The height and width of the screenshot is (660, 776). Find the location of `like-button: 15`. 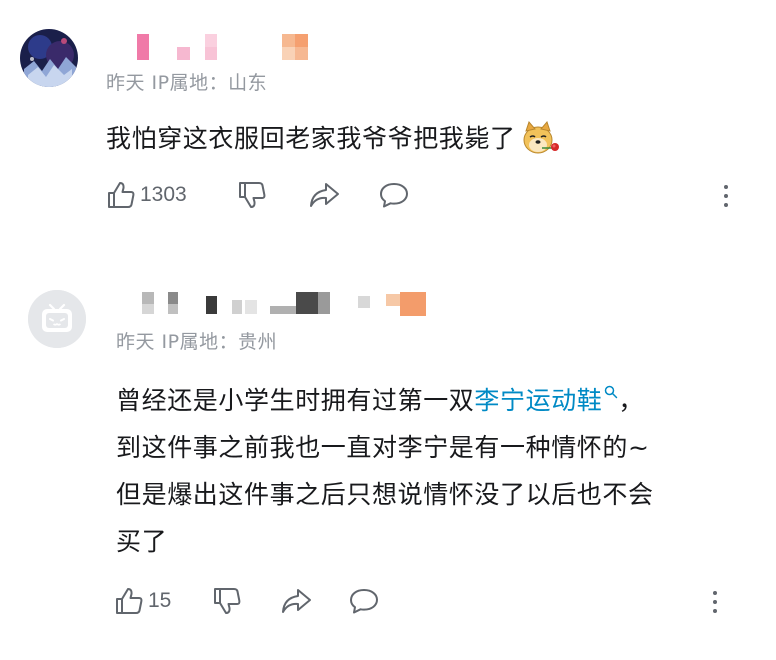

like-button: 15 is located at coordinates (142, 601).